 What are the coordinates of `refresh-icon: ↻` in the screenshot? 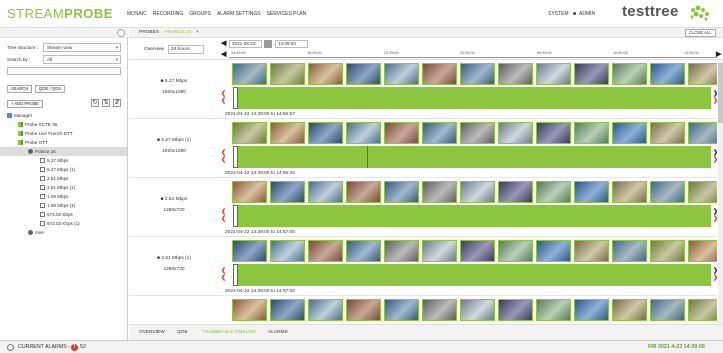 It's located at (95, 103).